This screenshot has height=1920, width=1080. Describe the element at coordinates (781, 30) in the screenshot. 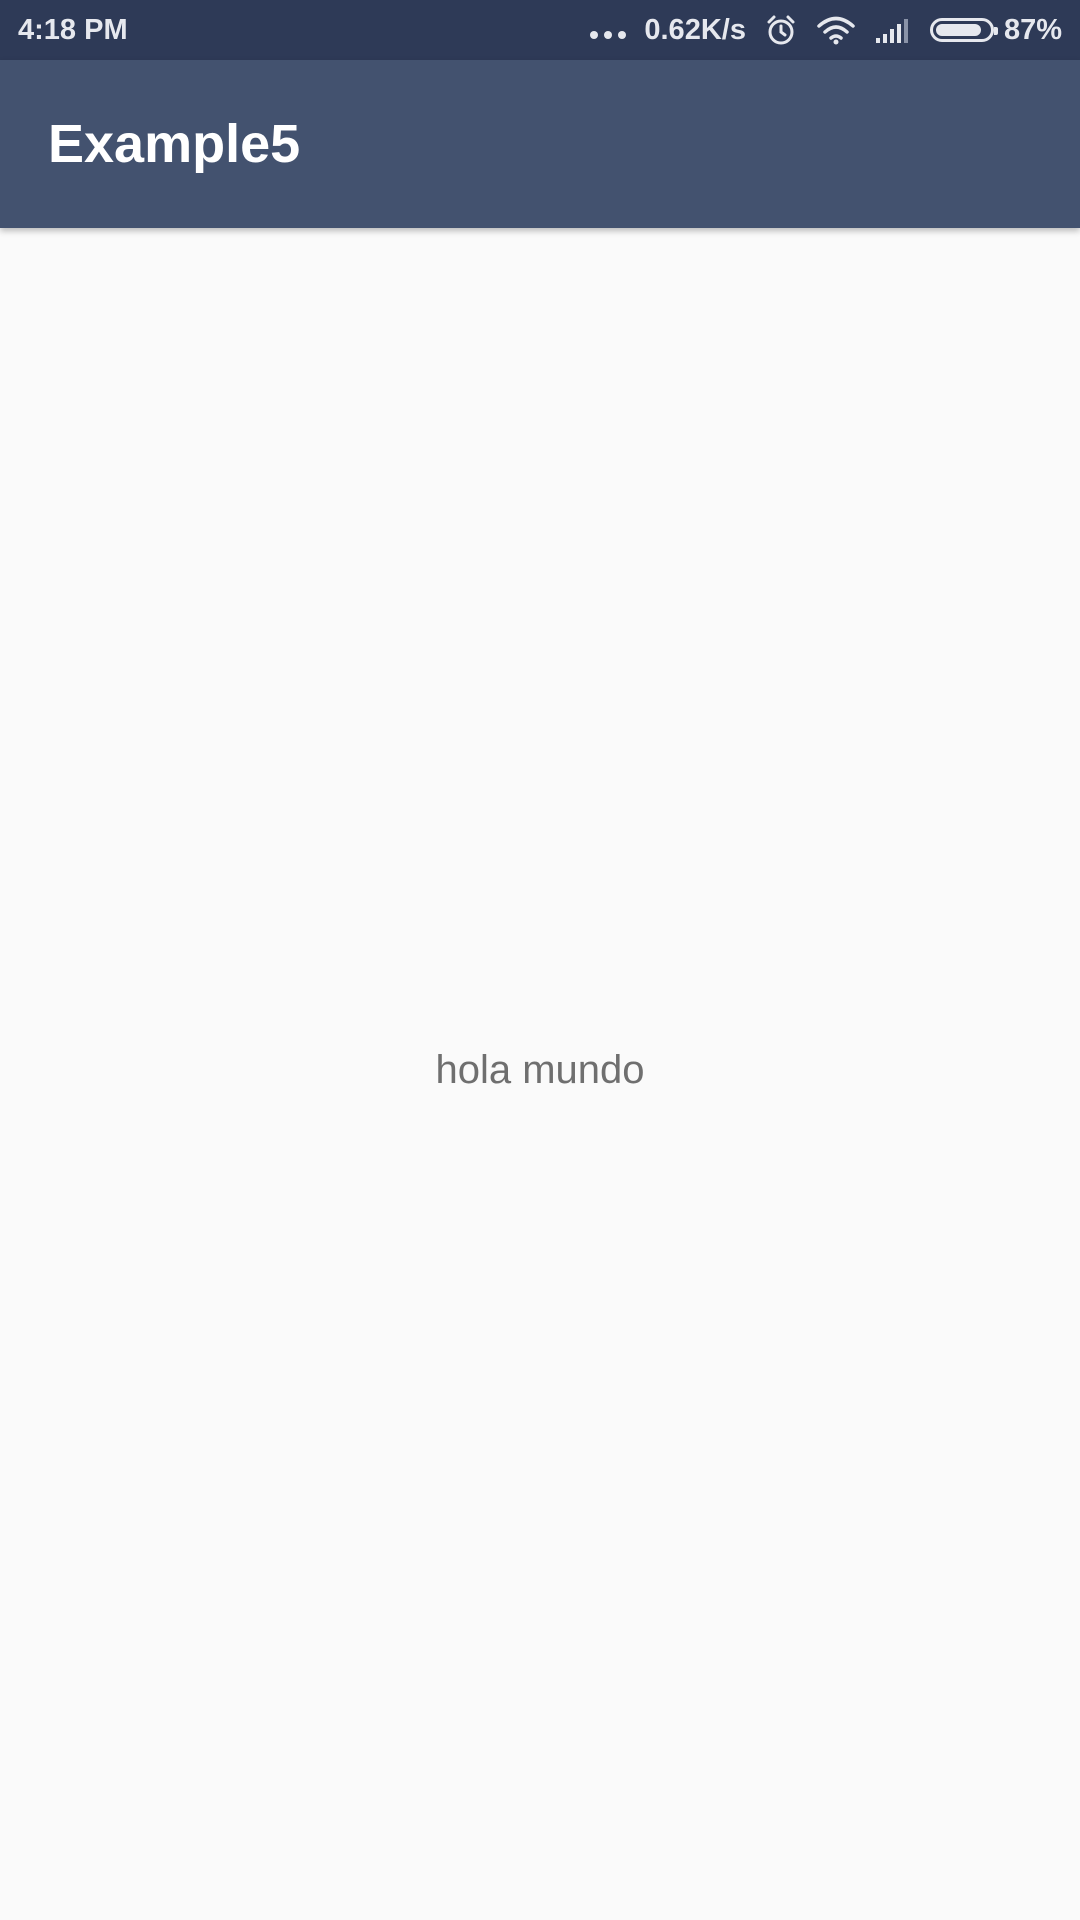

I see `alarm-icon` at that location.